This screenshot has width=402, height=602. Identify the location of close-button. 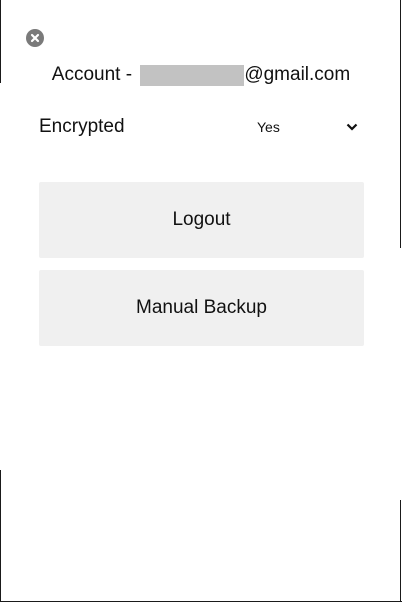
(35, 38).